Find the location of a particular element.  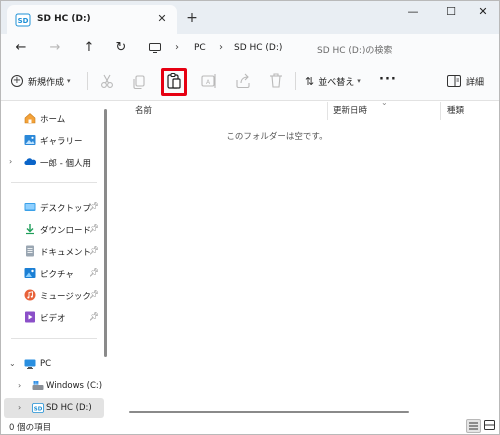

nav-item-videos: ビデオ 📌︎ is located at coordinates (53, 317).